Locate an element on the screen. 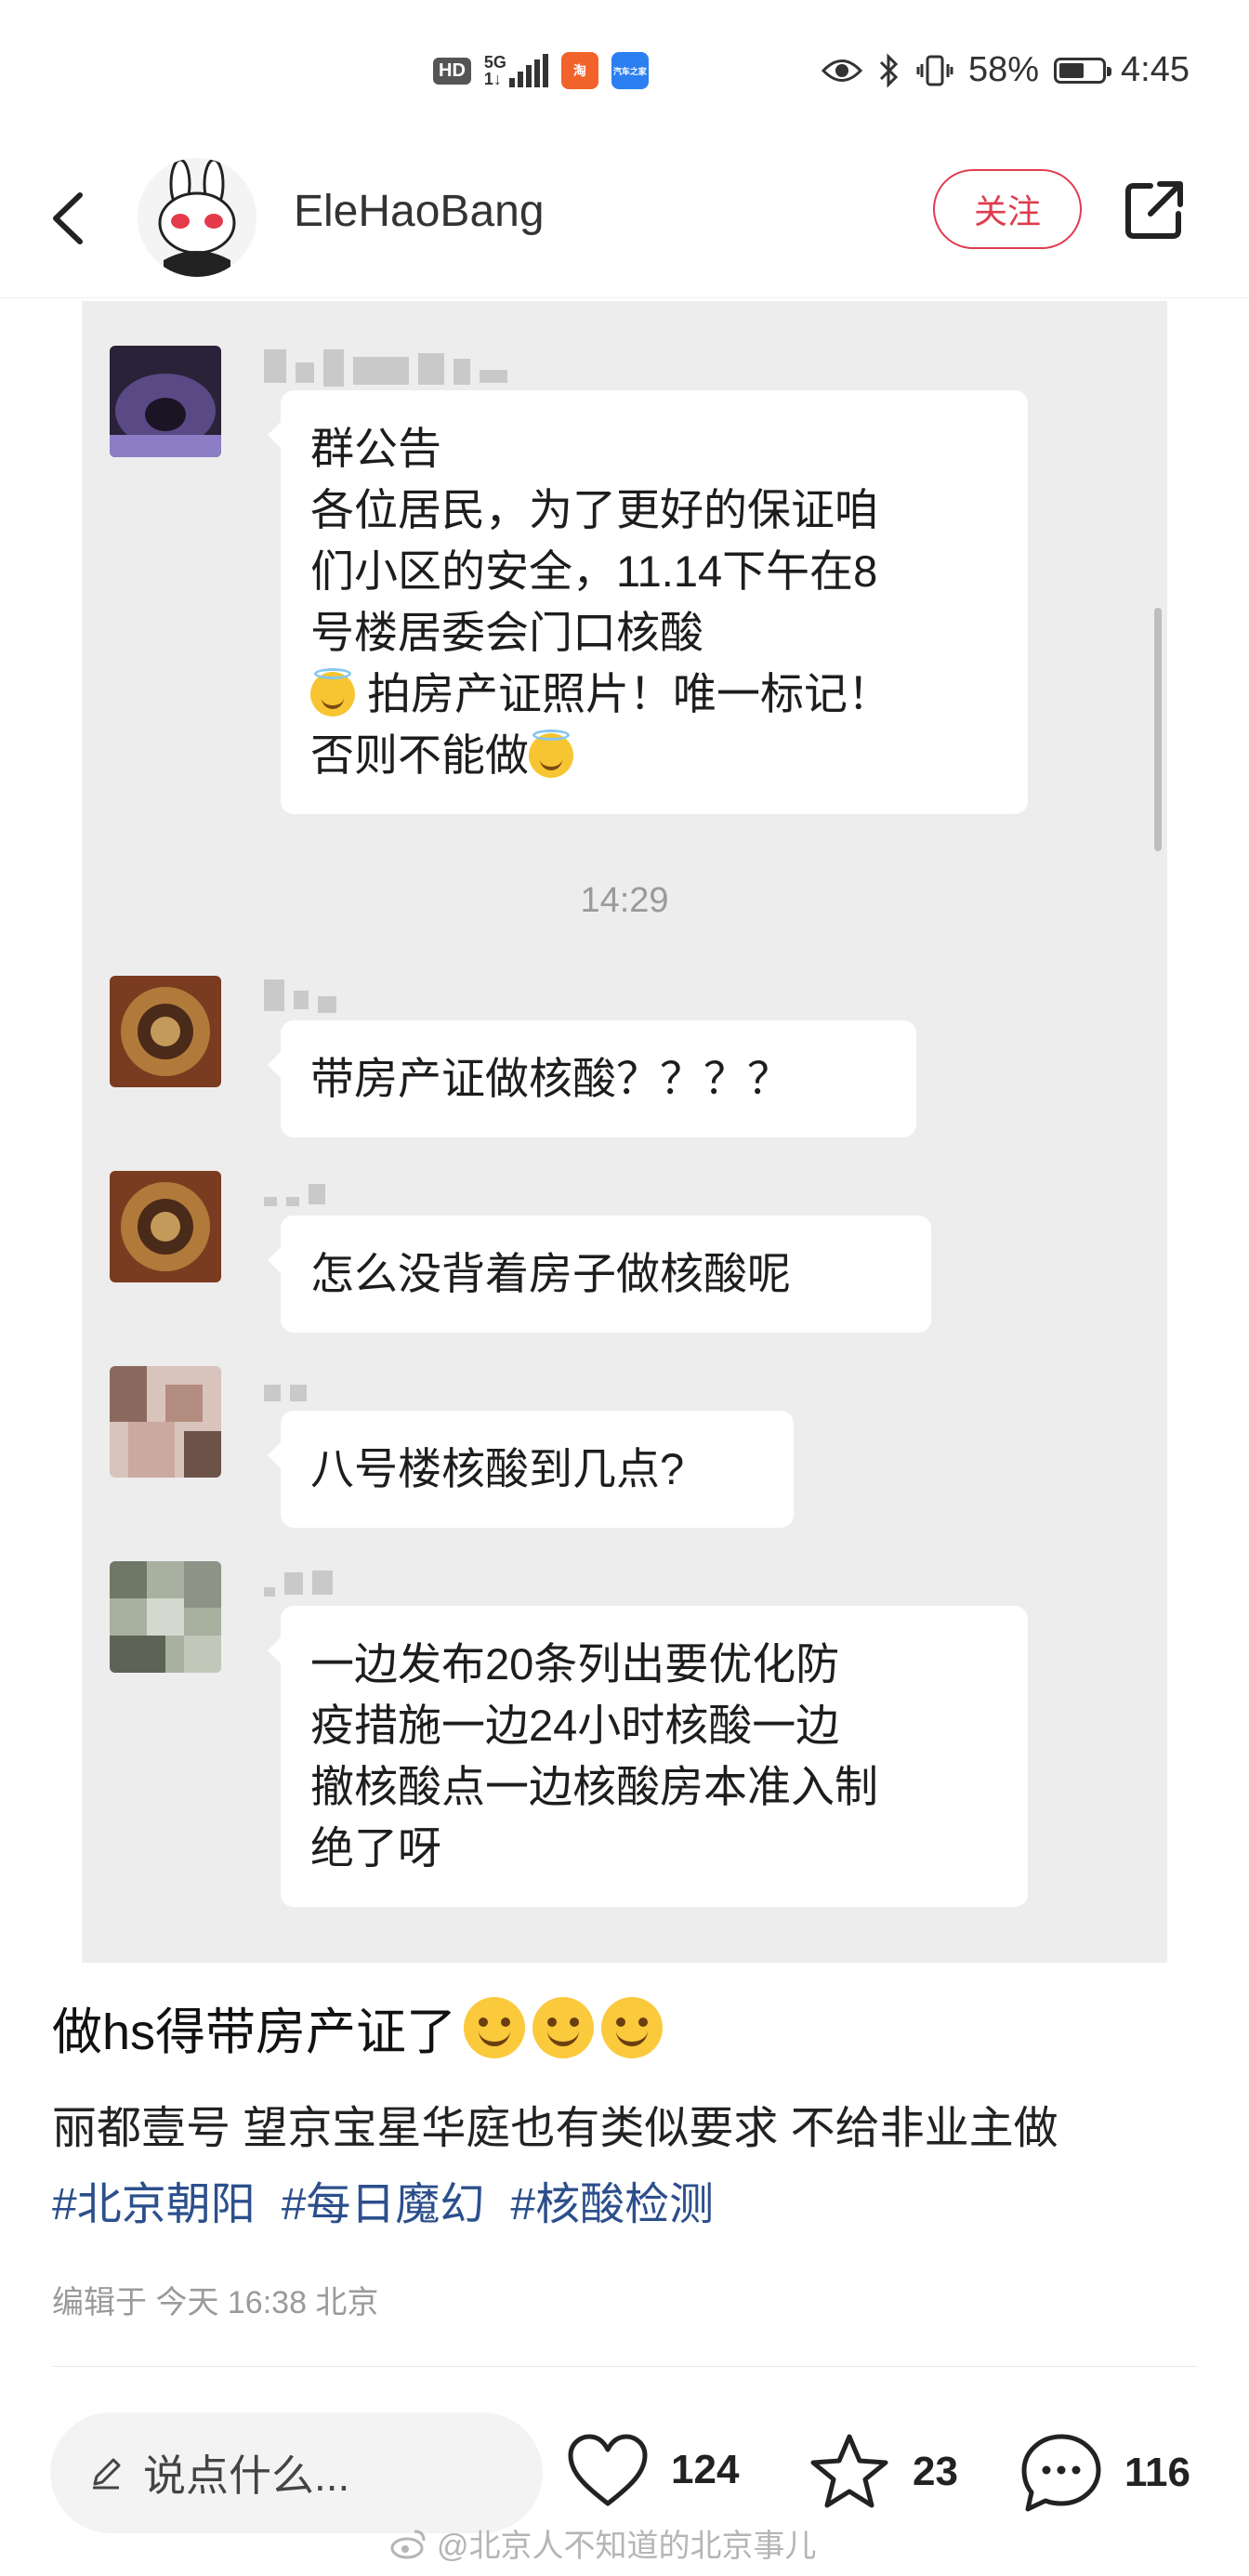 The image size is (1249, 2576). hashtag-link: #每日魔幻 is located at coordinates (383, 2199).